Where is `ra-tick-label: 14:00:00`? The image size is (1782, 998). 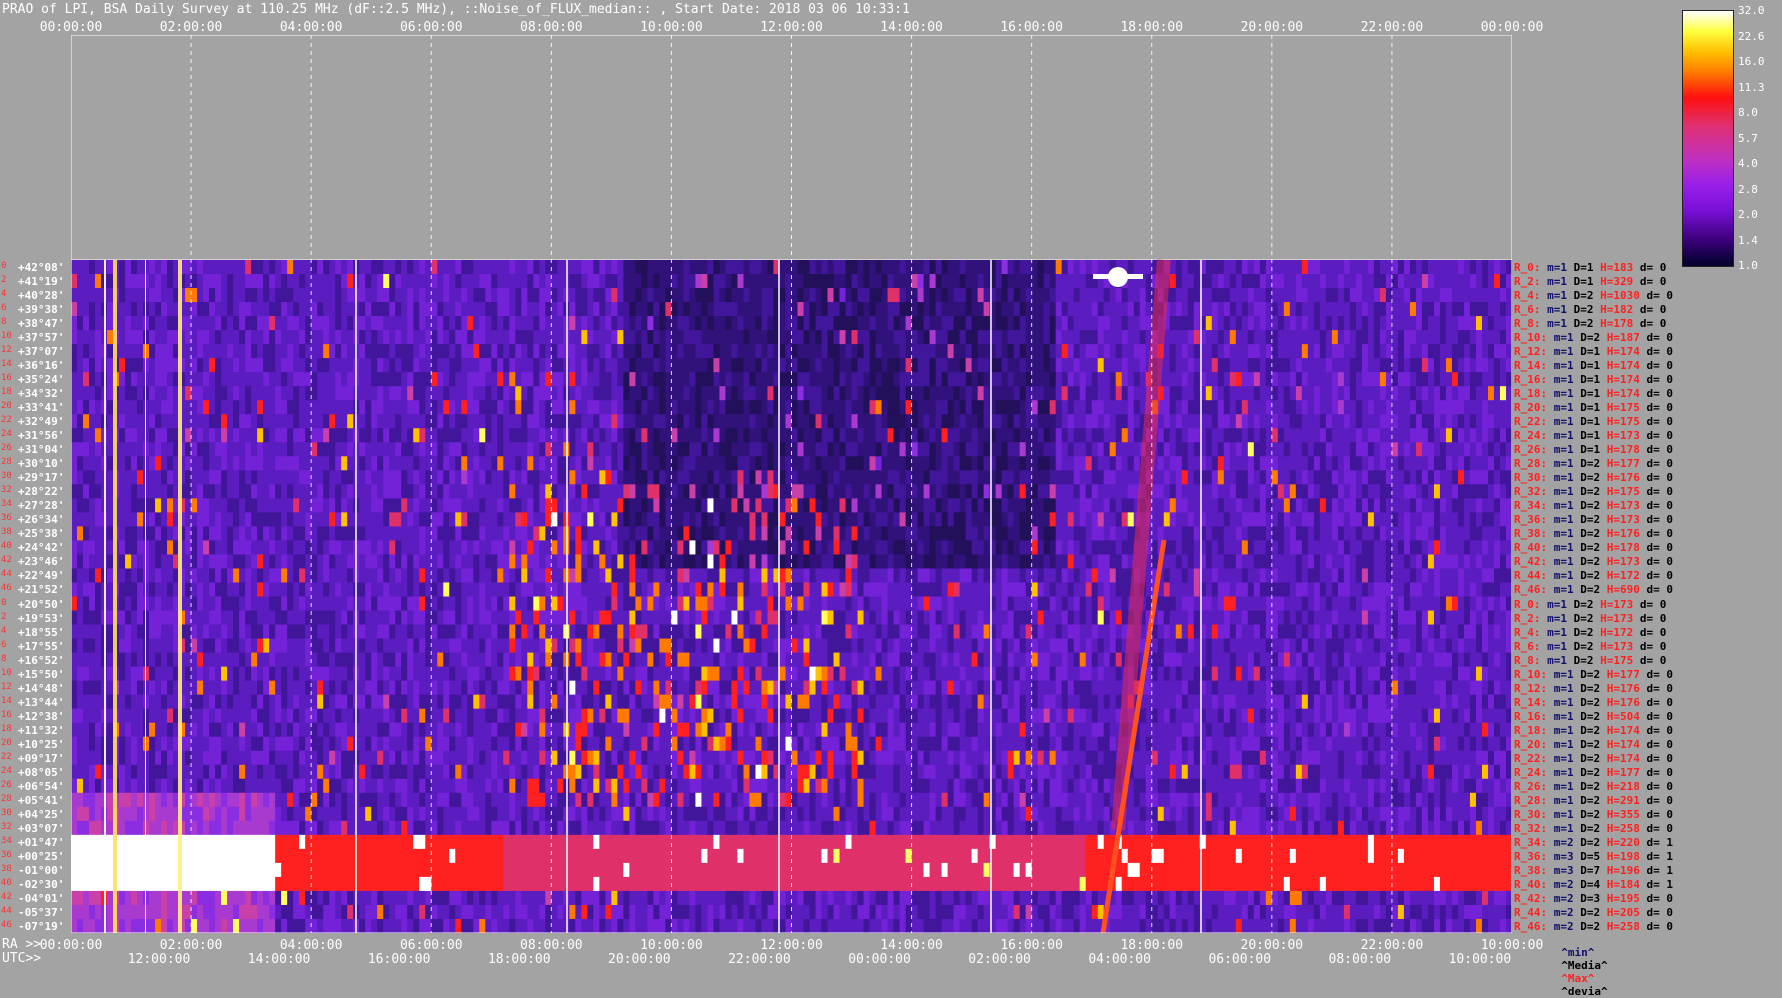 ra-tick-label: 14:00:00 is located at coordinates (911, 945).